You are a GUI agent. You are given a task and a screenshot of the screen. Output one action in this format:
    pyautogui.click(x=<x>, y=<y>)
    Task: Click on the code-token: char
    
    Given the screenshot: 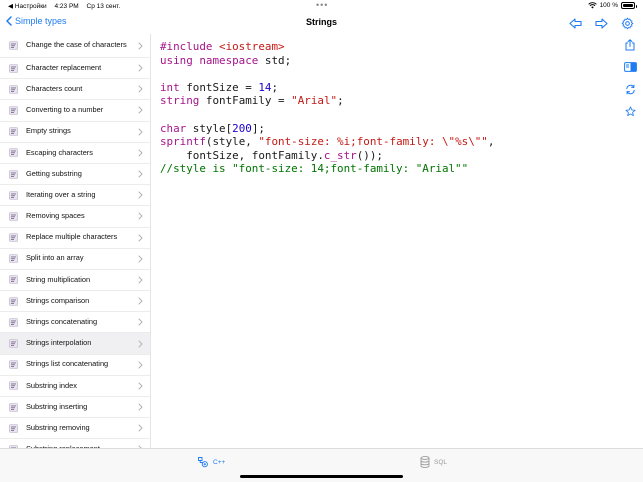 What is the action you would take?
    pyautogui.click(x=176, y=128)
    